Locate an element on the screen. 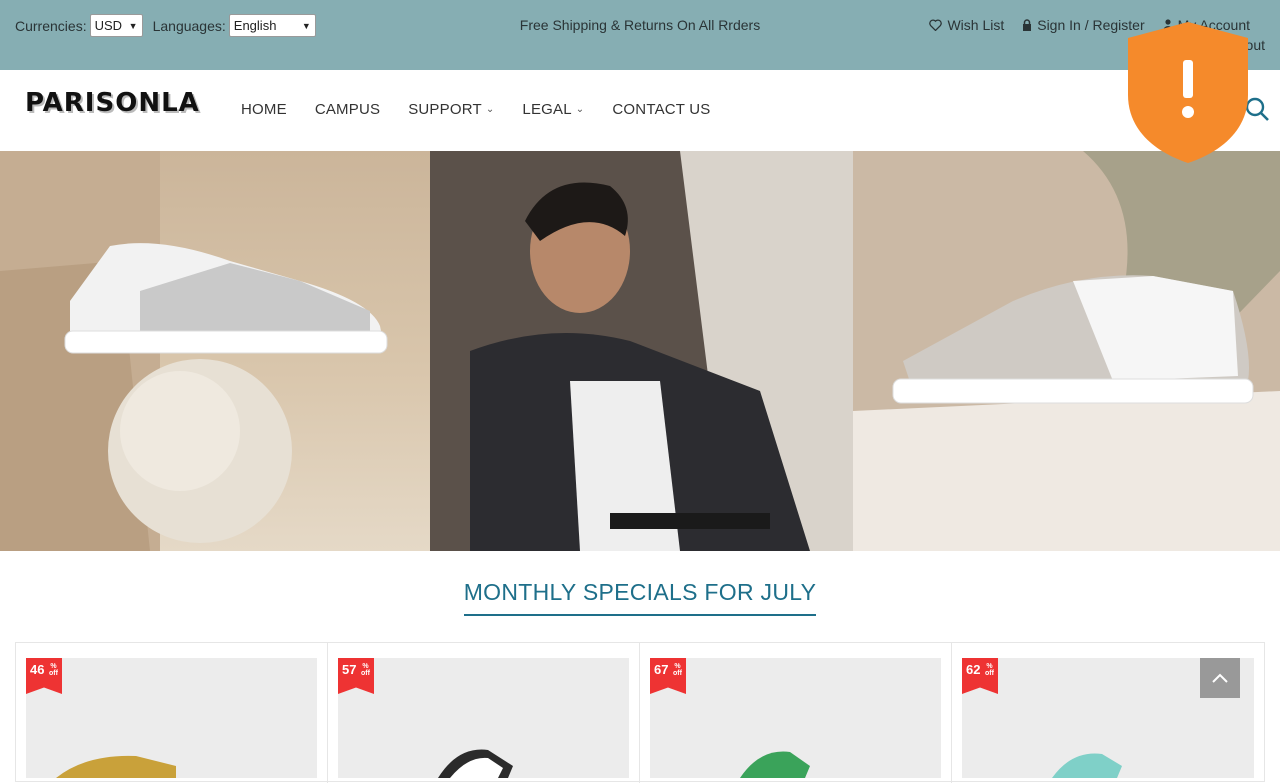  back-to-top-button is located at coordinates (1220, 678).